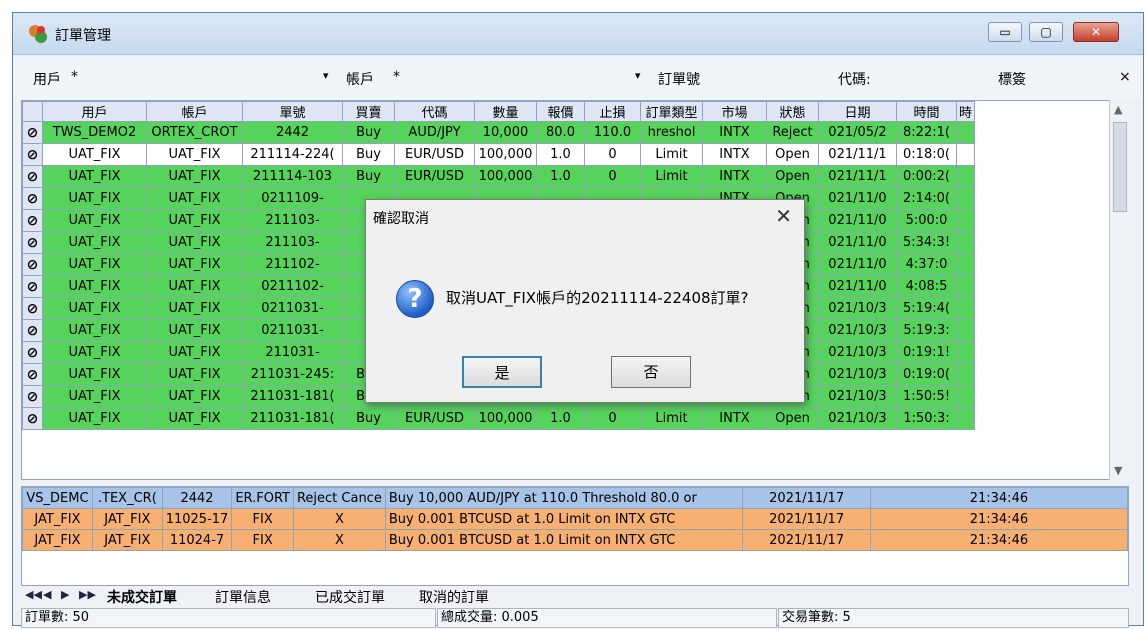  I want to click on tab-nav-icon: ◀, so click(47, 594).